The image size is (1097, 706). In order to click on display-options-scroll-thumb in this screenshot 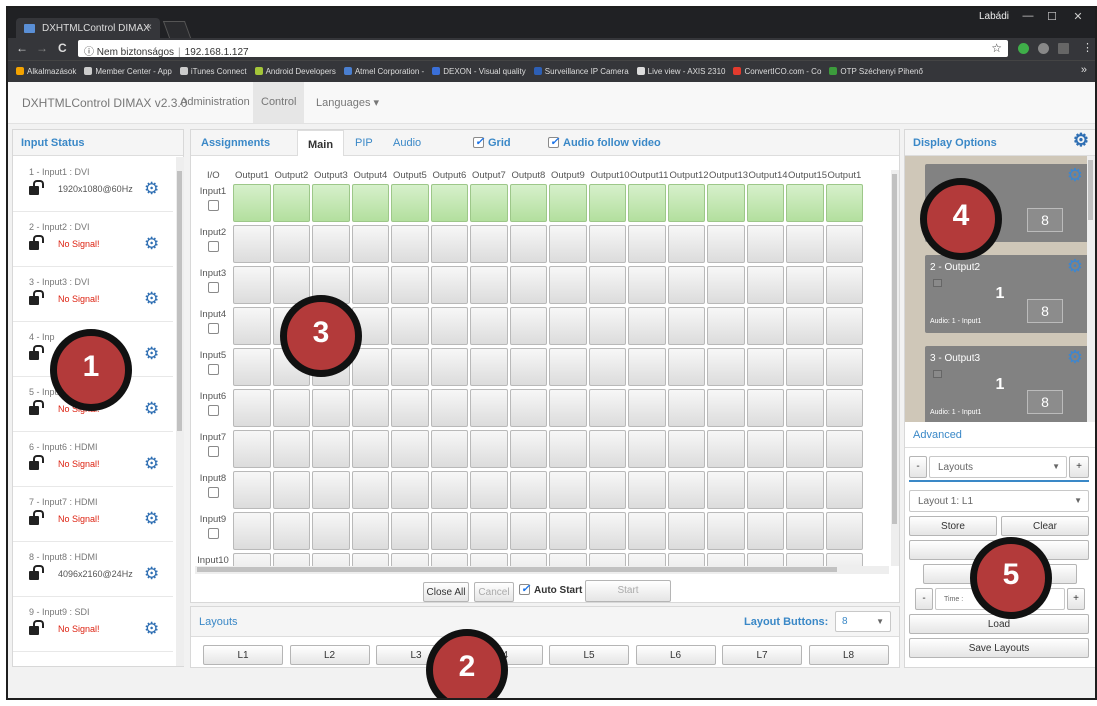, I will do `click(1090, 190)`.